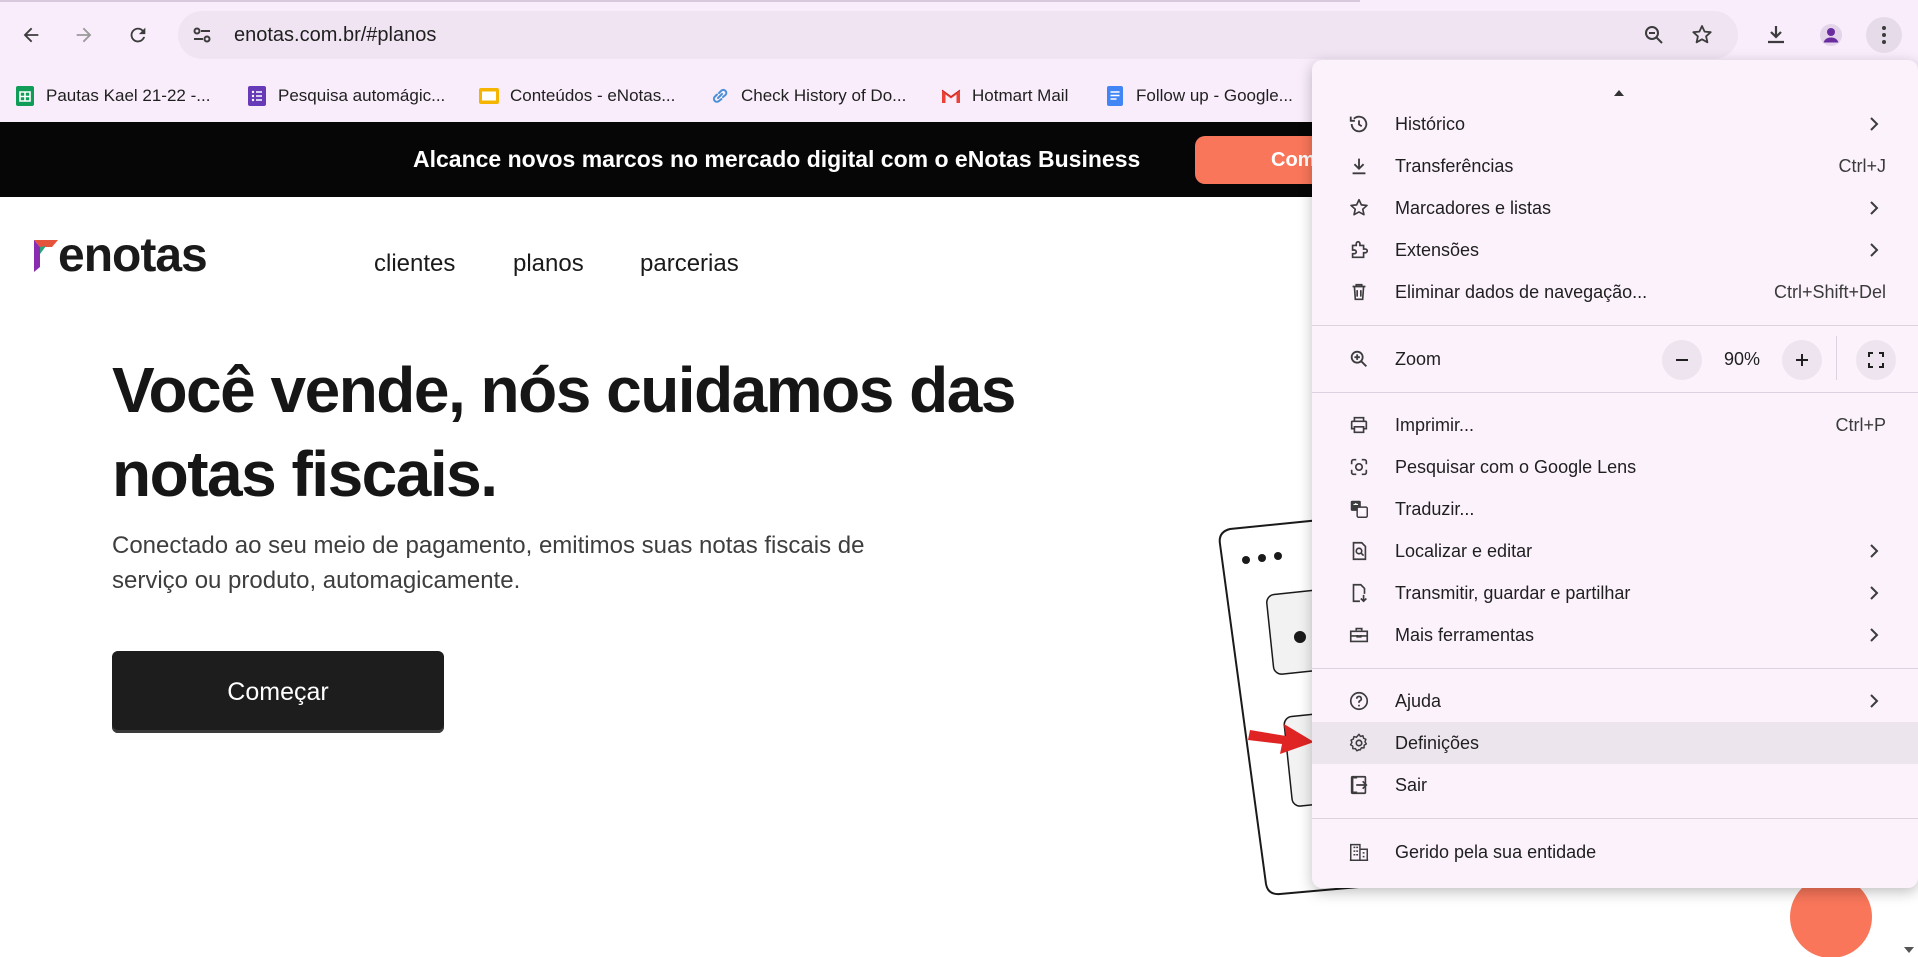  Describe the element at coordinates (1359, 852) in the screenshot. I see `building-icon` at that location.